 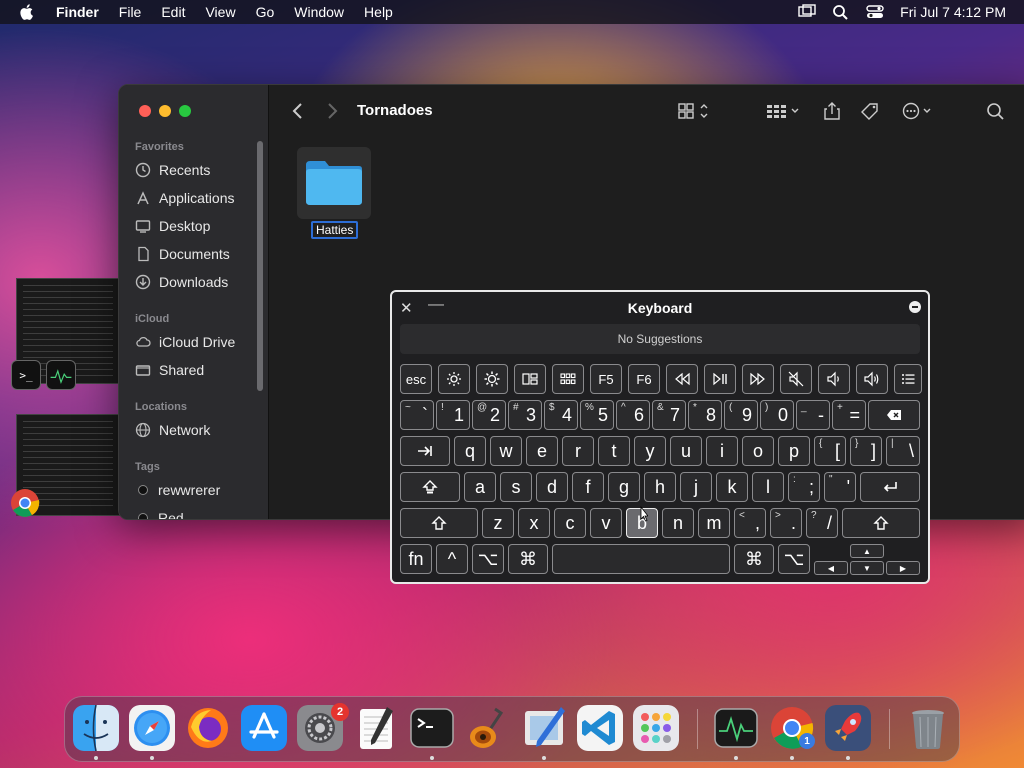 What do you see at coordinates (480, 487) in the screenshot?
I see `key-a: a` at bounding box center [480, 487].